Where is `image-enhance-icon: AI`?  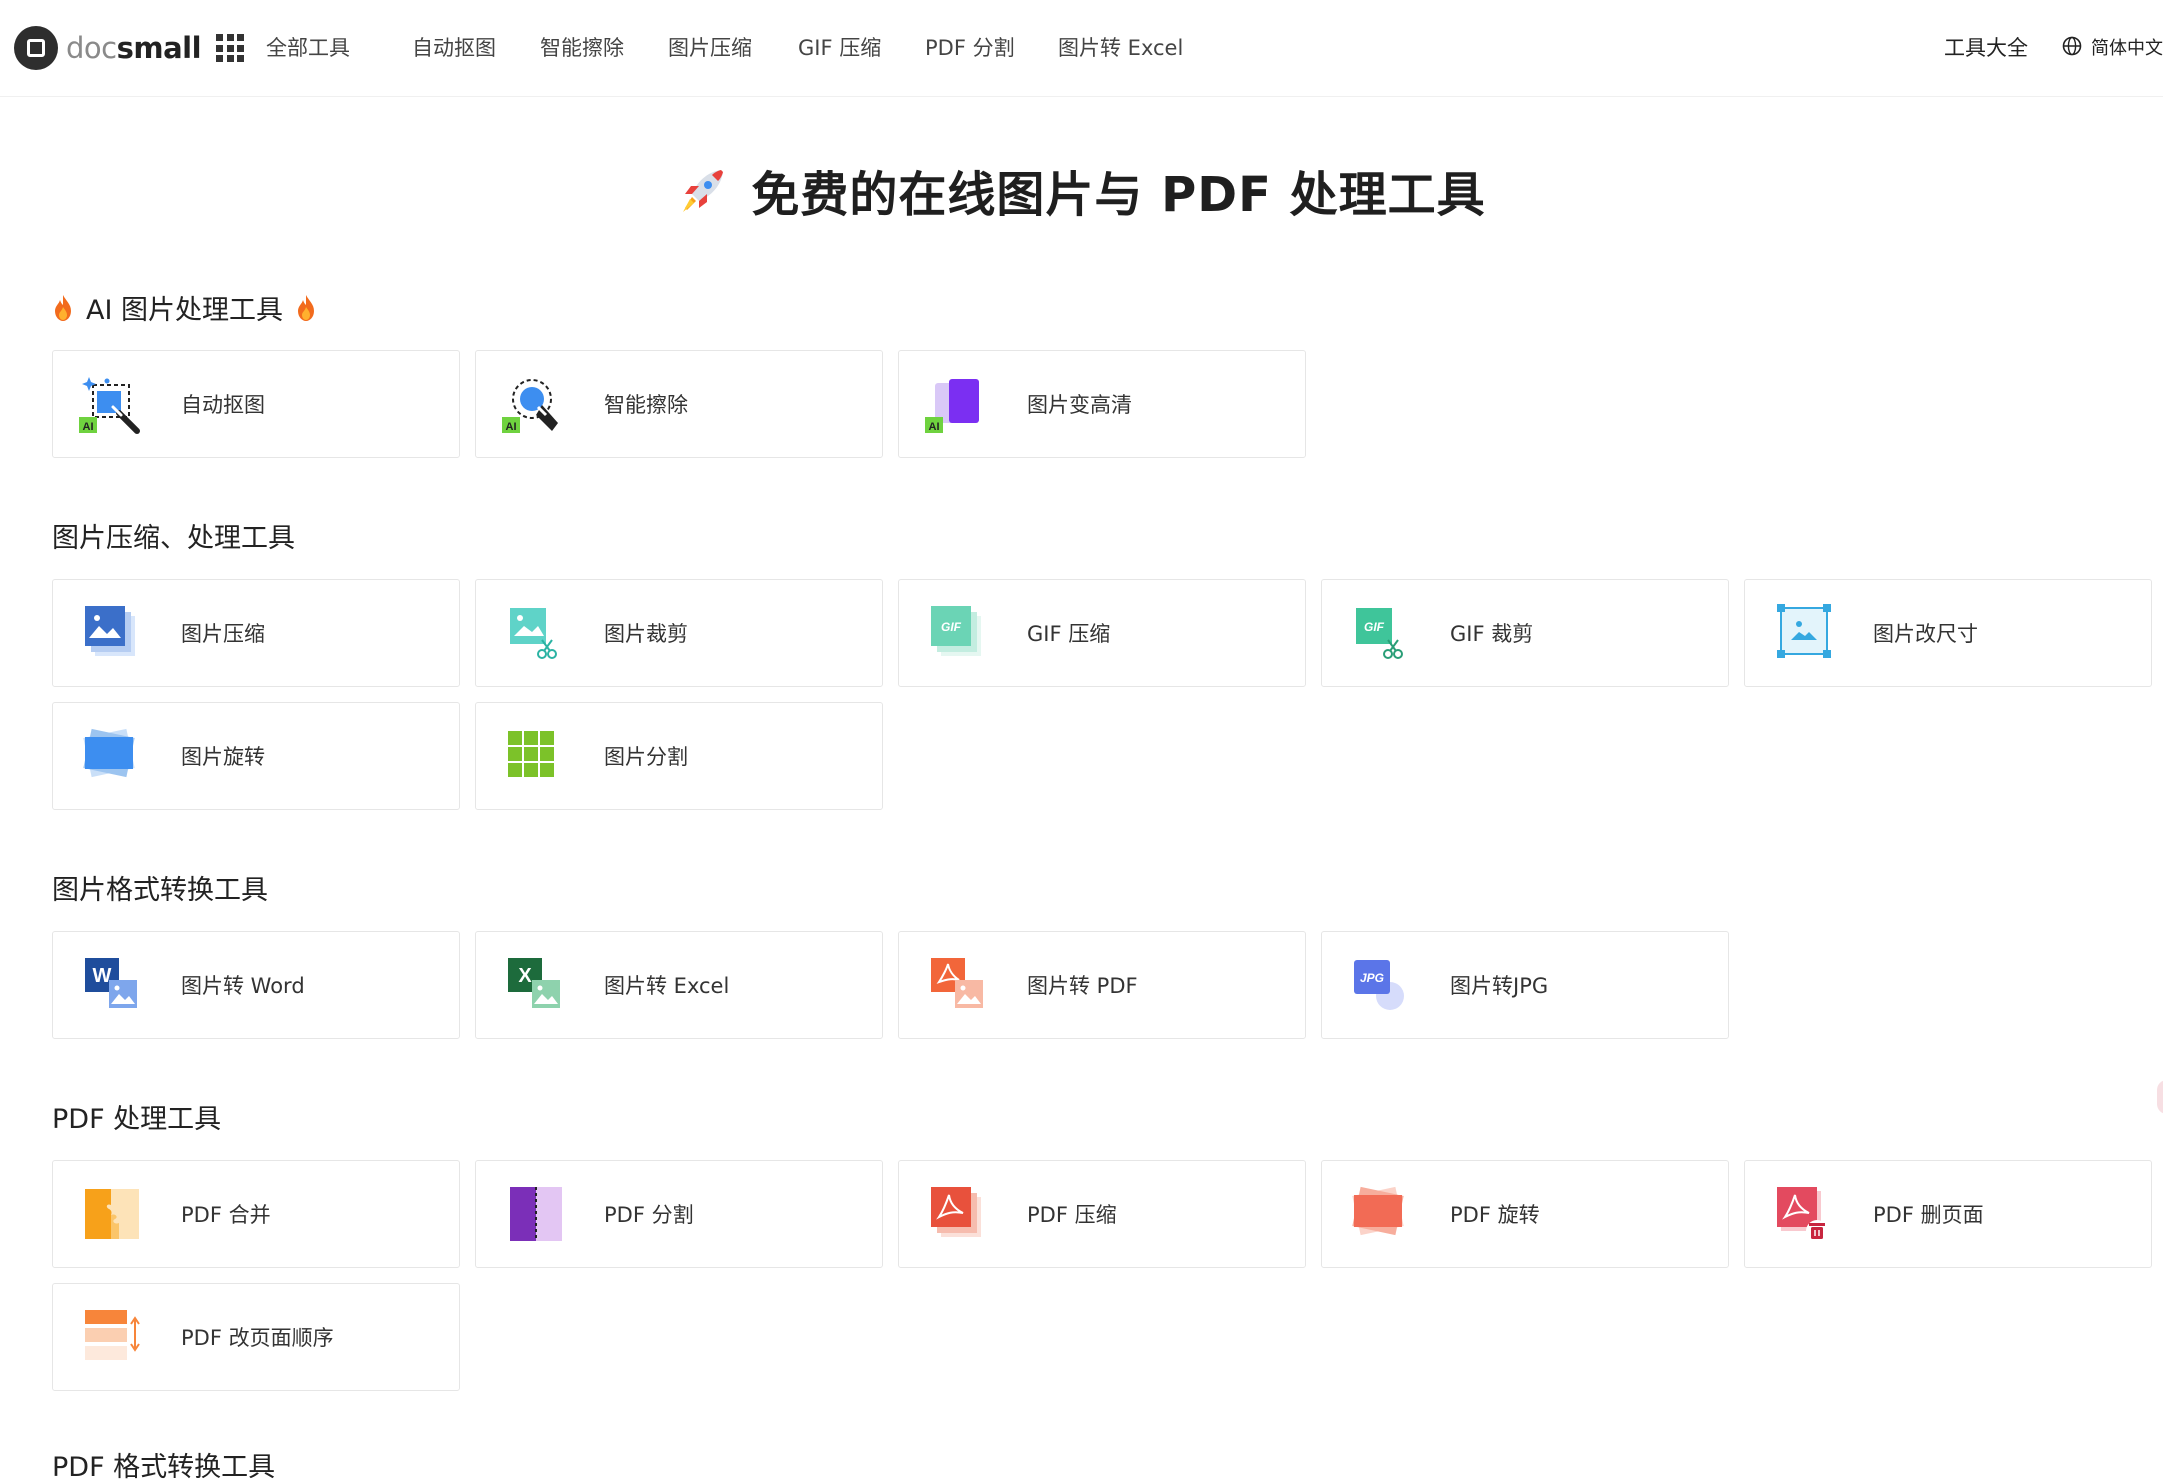
image-enhance-icon: AI is located at coordinates (952, 406).